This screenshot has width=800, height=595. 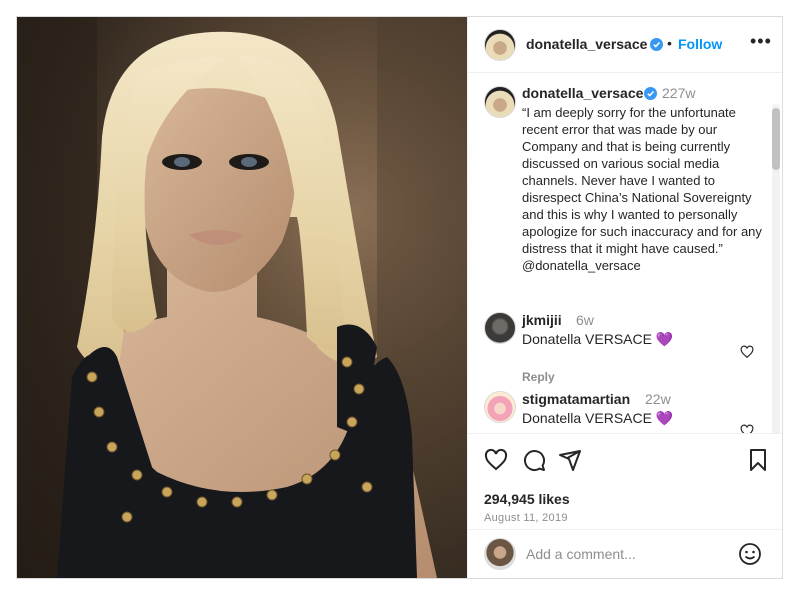 I want to click on author-avatar, so click(x=500, y=45).